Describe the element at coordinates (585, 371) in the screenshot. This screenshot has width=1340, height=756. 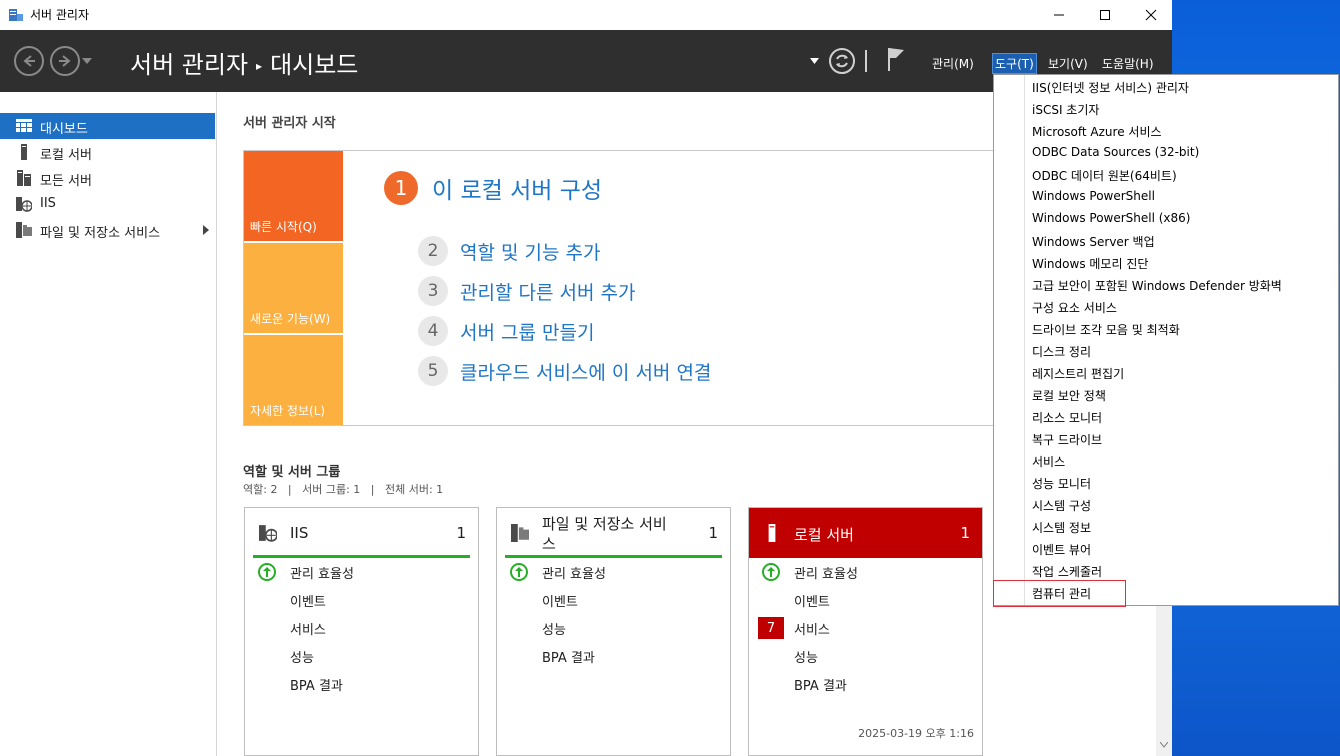
I see `step-link: 클라우드 서비스에 이 서버 연결` at that location.